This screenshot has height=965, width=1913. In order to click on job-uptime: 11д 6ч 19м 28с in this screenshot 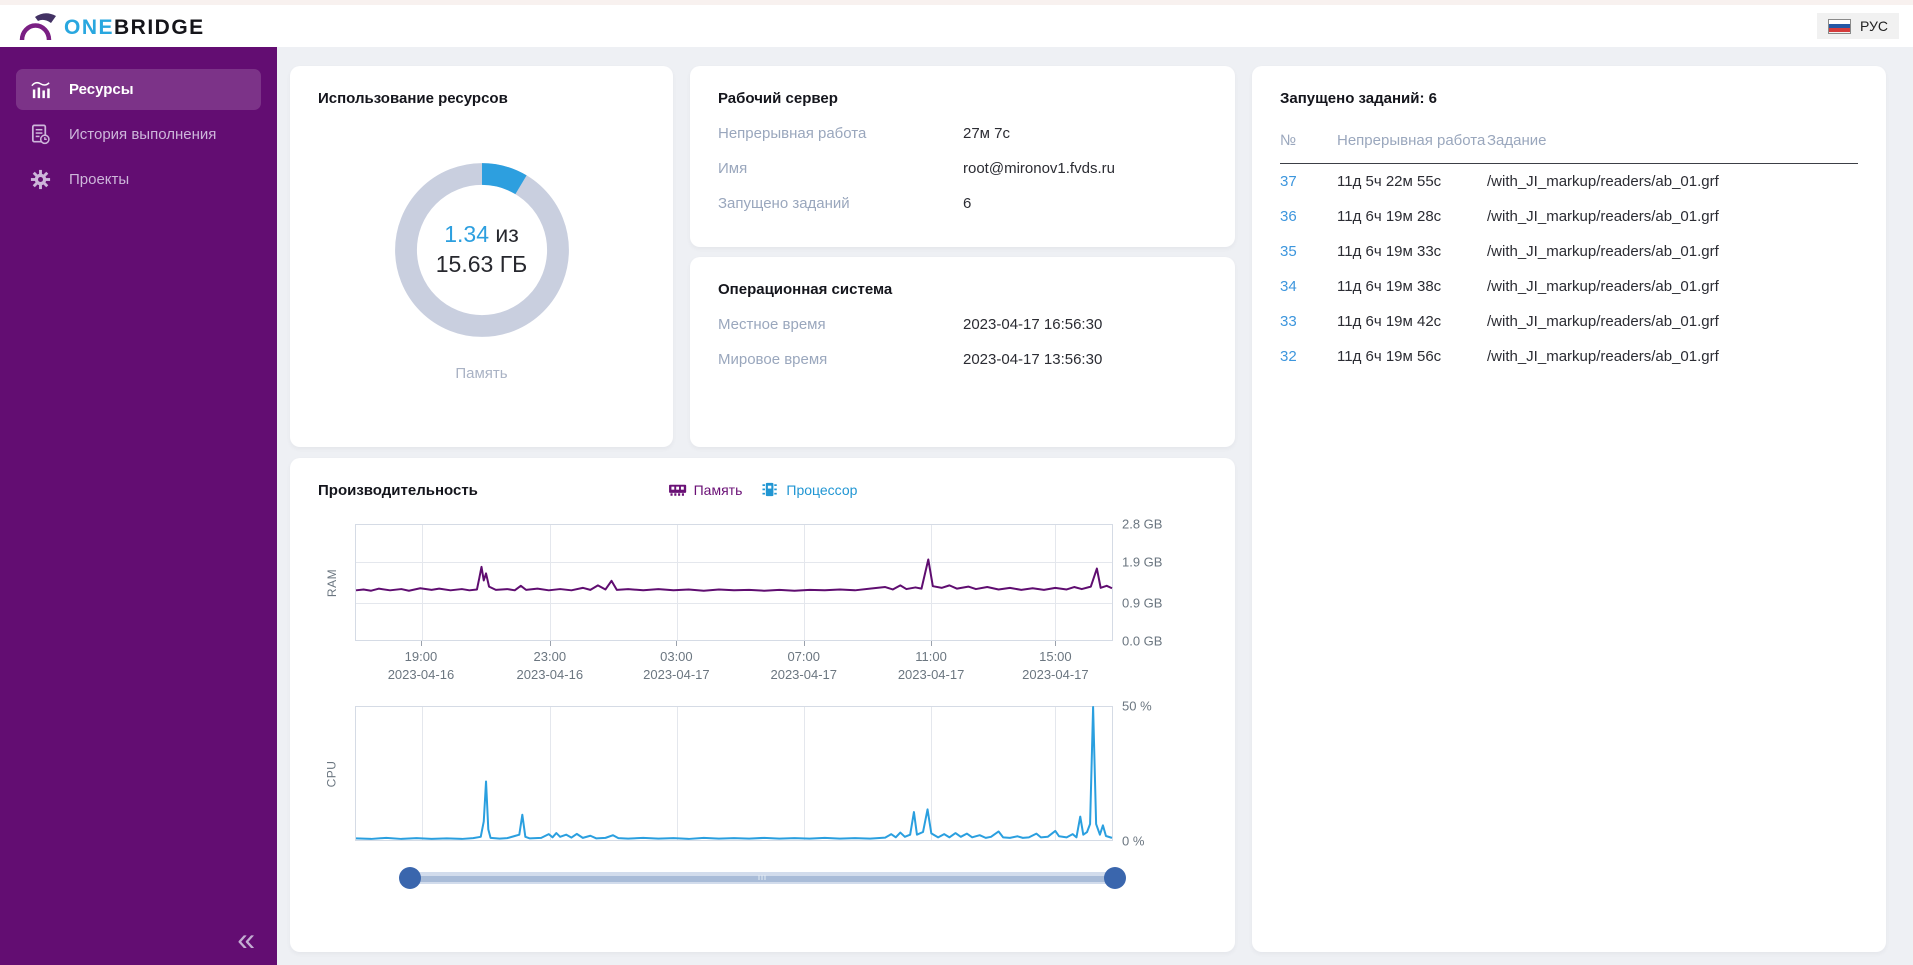, I will do `click(1389, 216)`.